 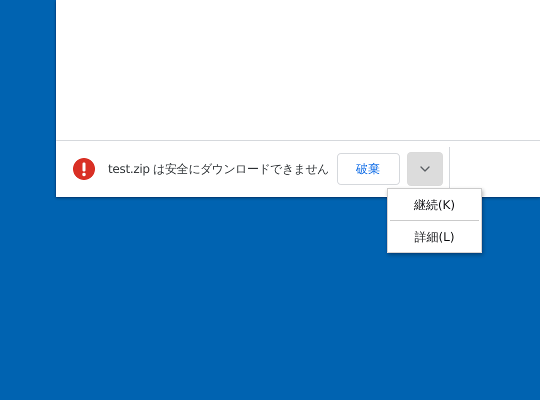 What do you see at coordinates (368, 169) in the screenshot?
I see `discard-button: 破棄` at bounding box center [368, 169].